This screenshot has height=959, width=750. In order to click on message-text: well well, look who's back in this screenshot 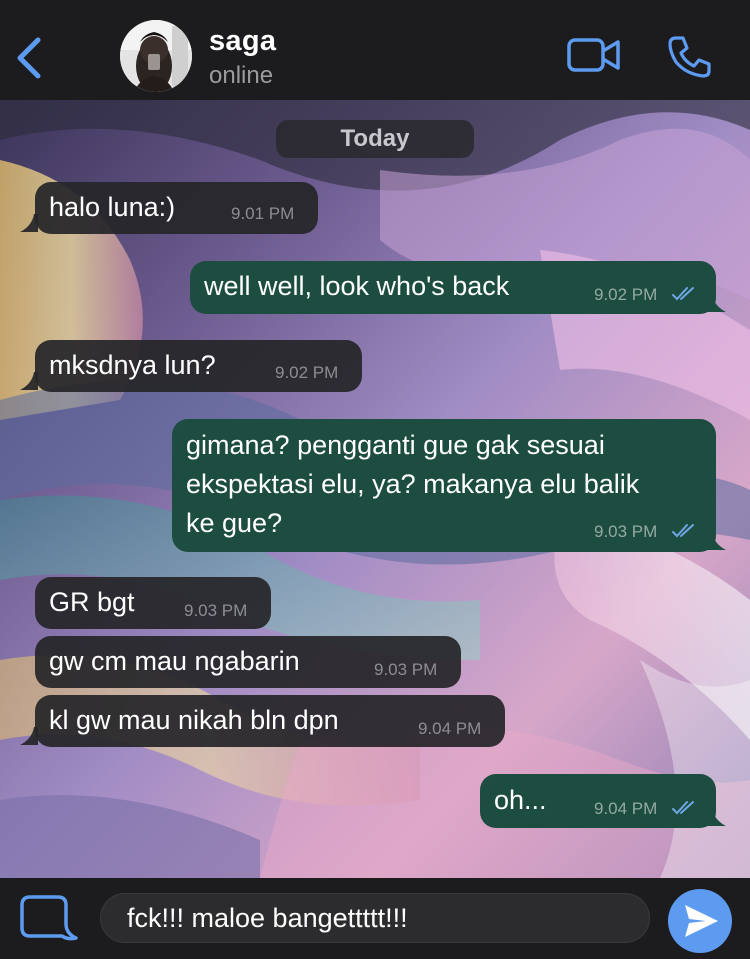, I will do `click(357, 286)`.